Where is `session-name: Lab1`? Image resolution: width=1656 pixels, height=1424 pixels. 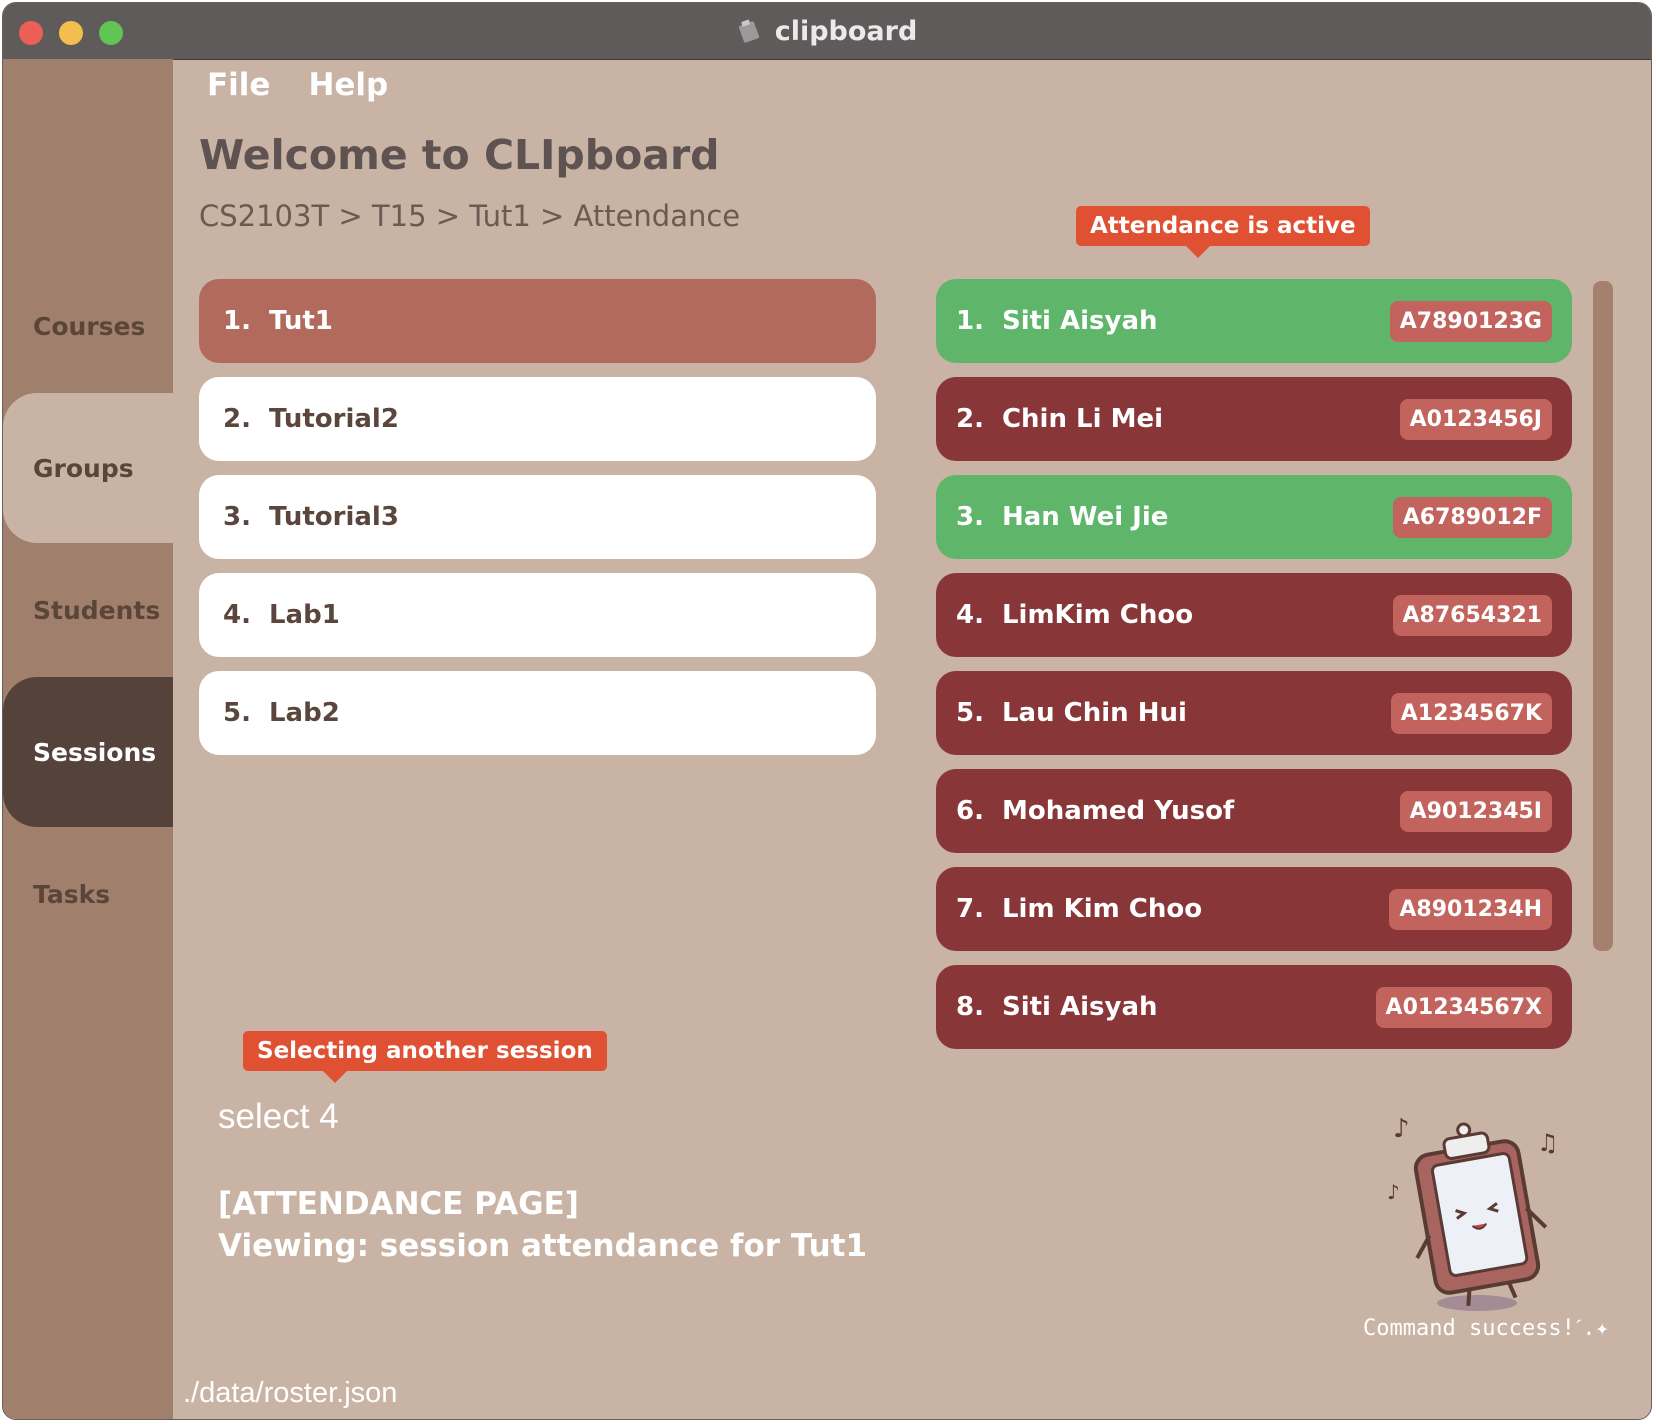
session-name: Lab1 is located at coordinates (304, 615).